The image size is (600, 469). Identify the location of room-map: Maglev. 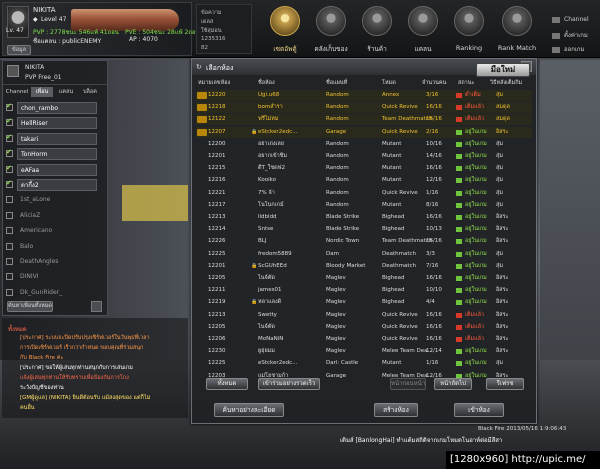
(336, 302).